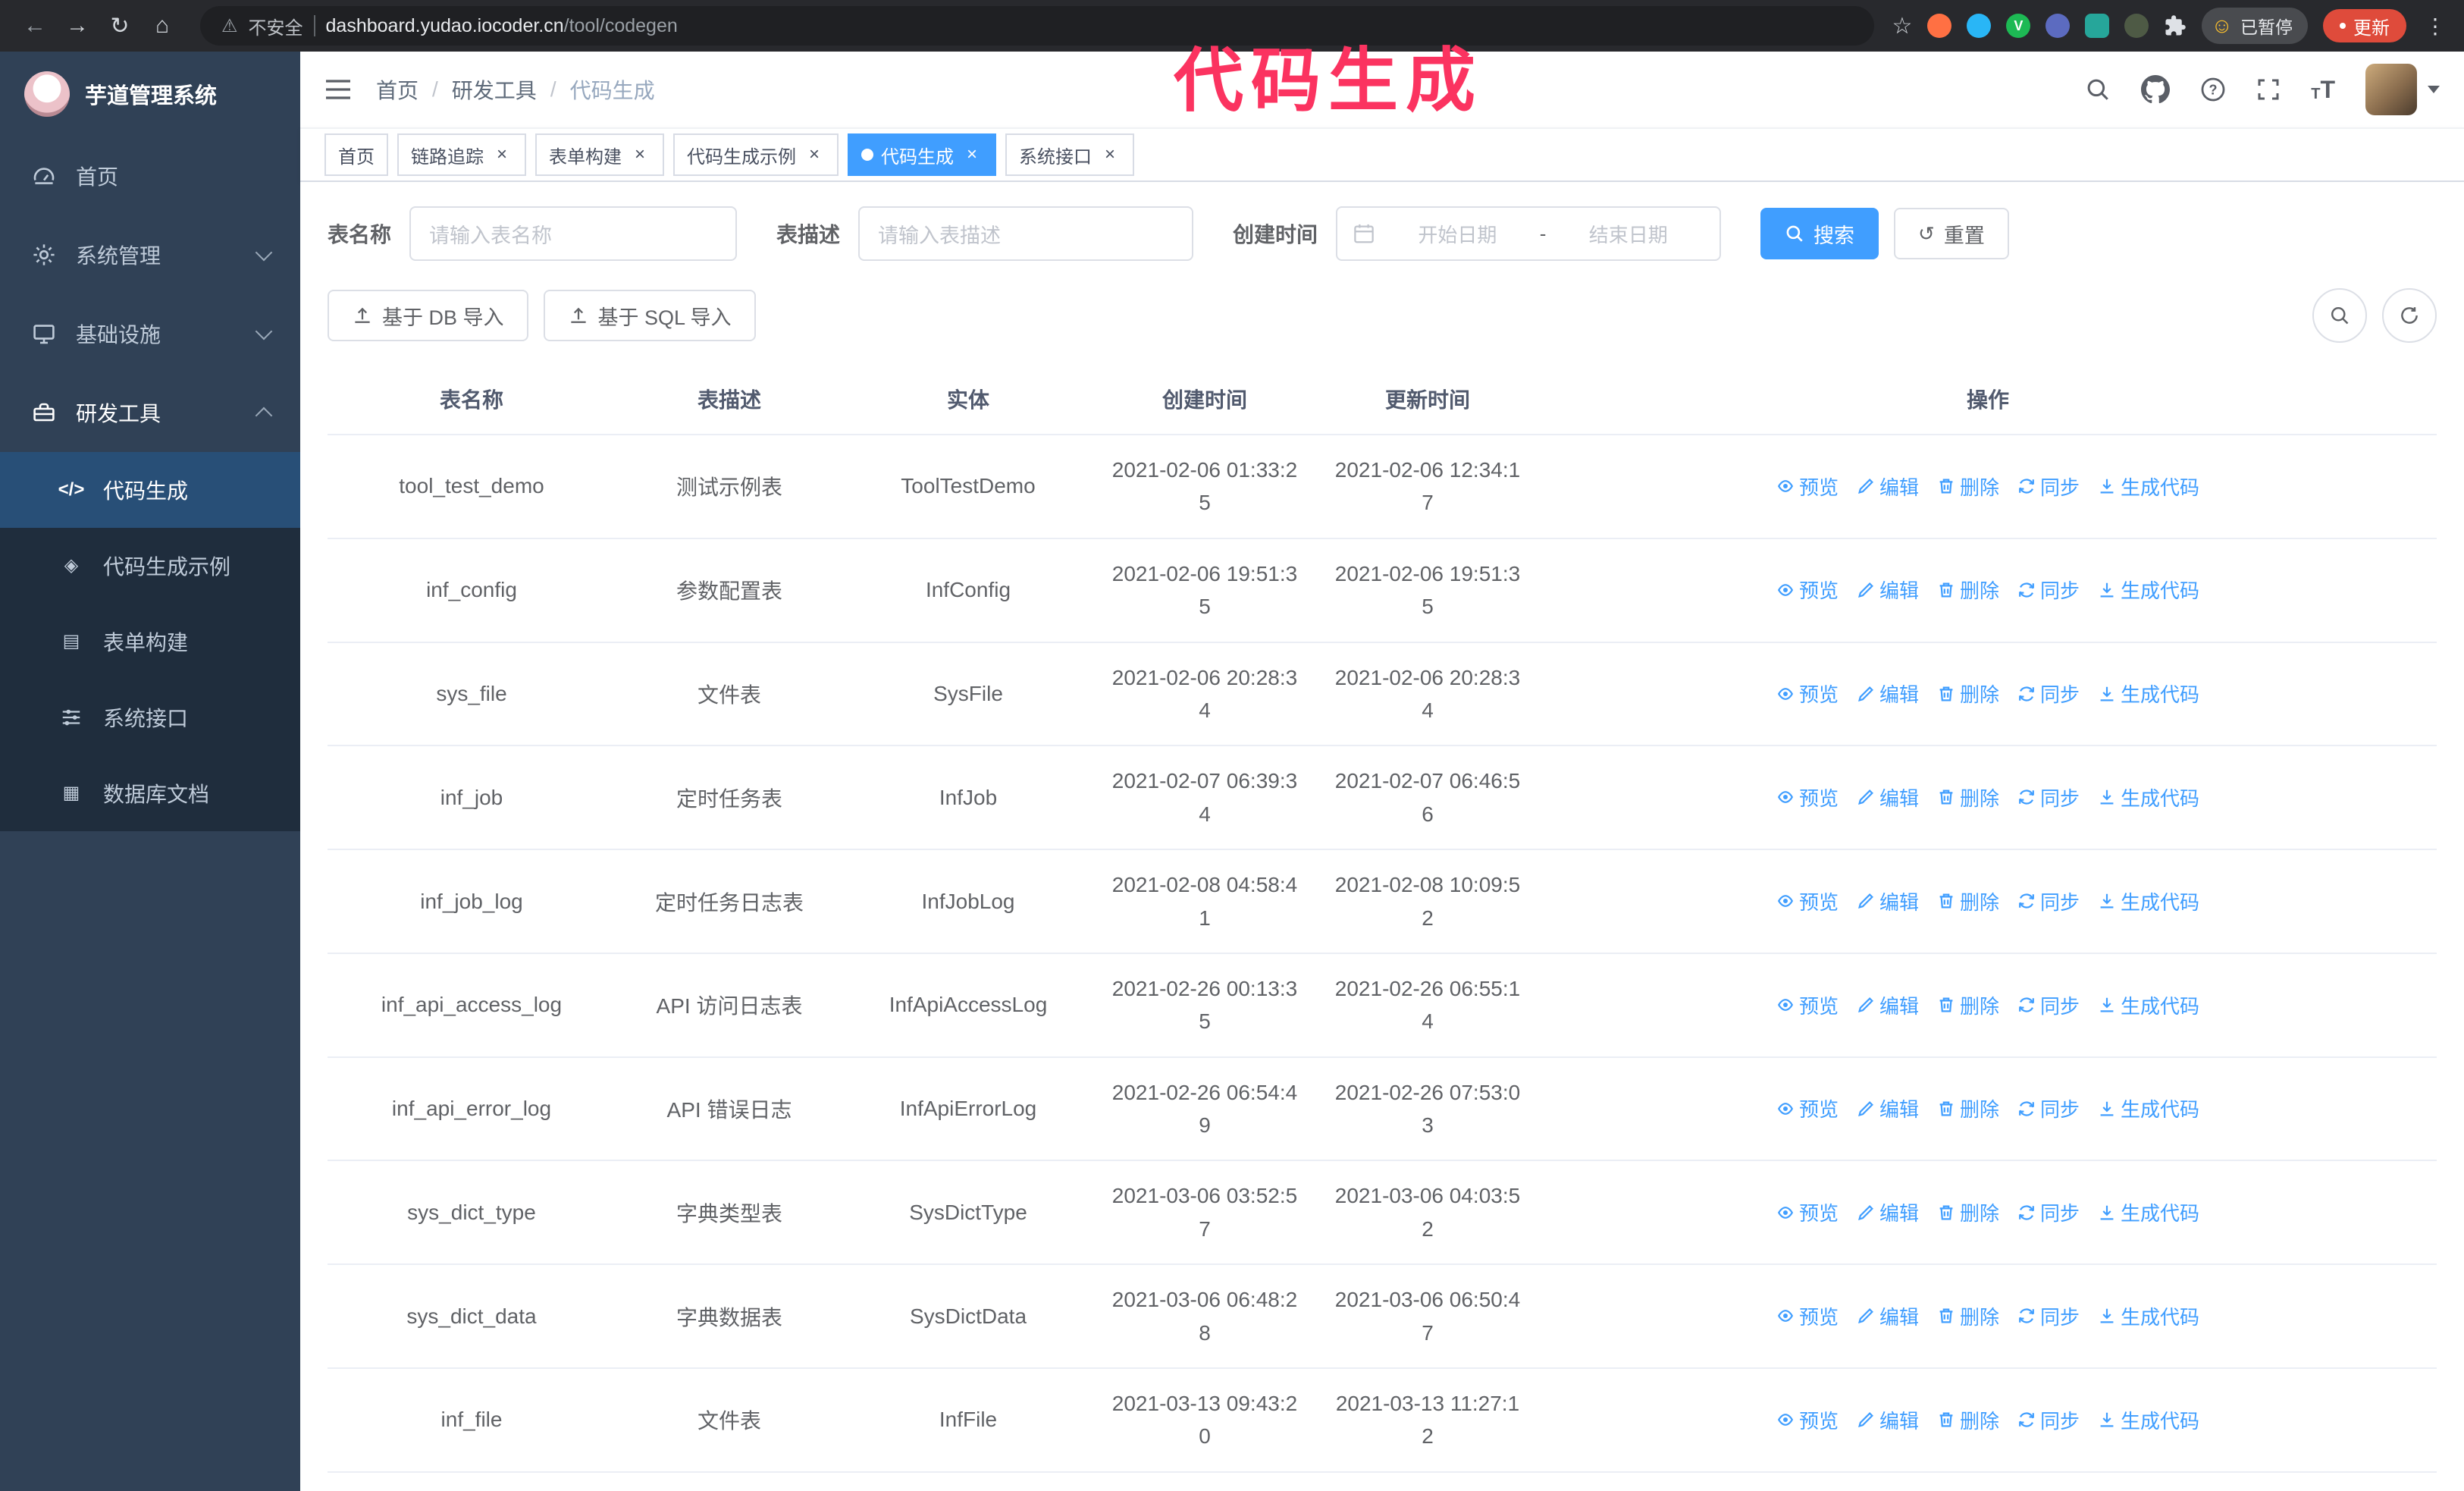 The width and height of the screenshot is (2464, 1491). What do you see at coordinates (922, 154) in the screenshot?
I see `tab-codegen: 代码生成 ×` at bounding box center [922, 154].